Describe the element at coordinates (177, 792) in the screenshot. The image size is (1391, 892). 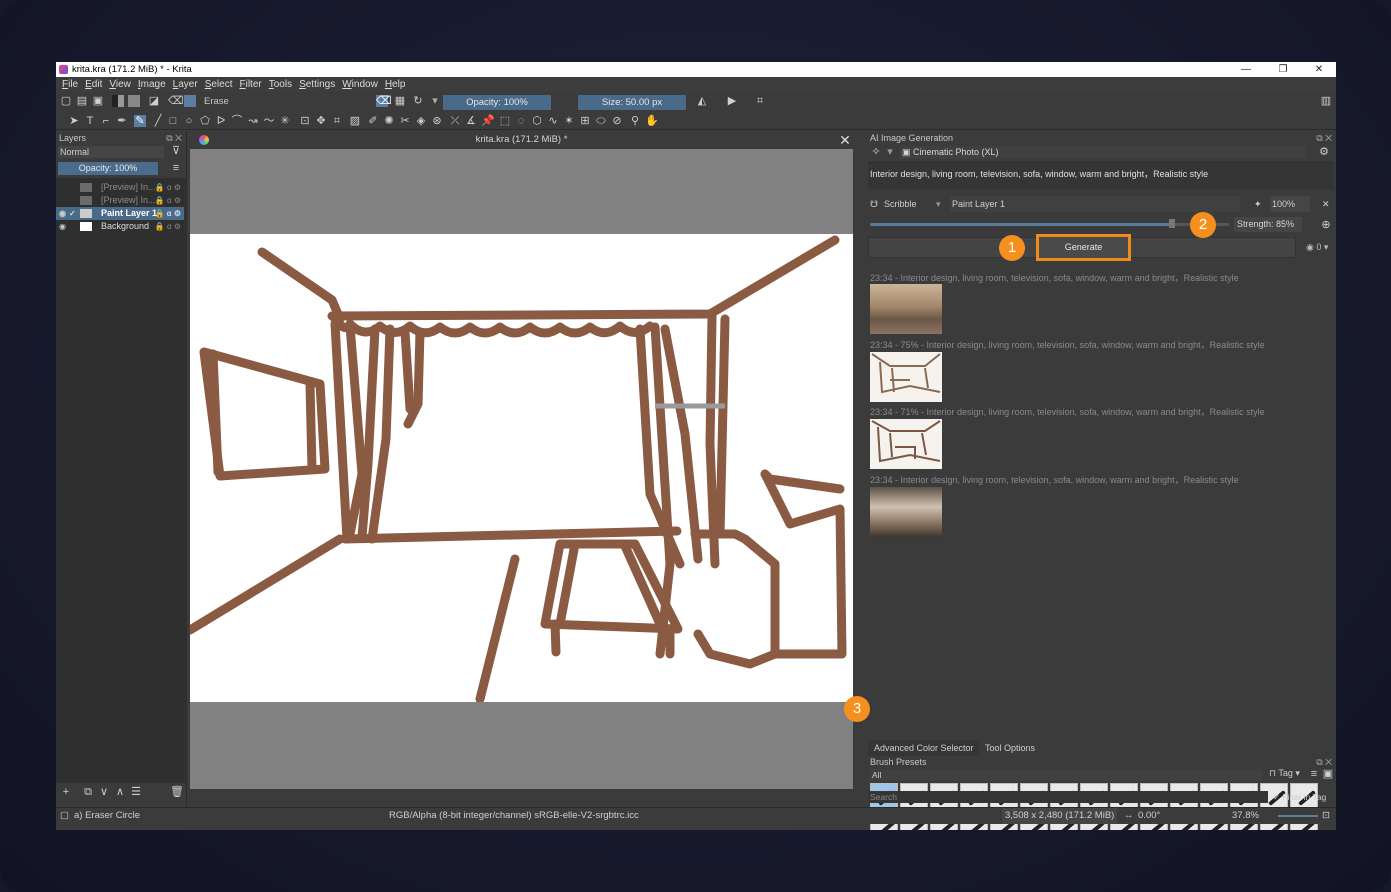
I see `delete-layer-icon: 🗑` at that location.